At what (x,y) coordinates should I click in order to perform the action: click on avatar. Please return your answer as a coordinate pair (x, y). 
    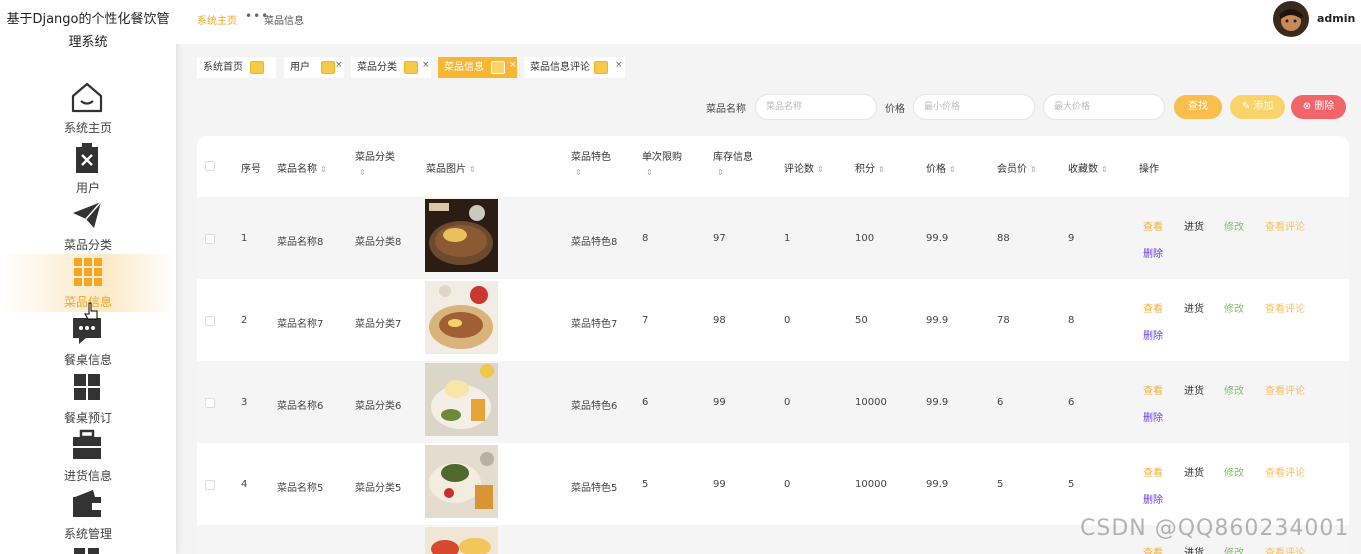
    Looking at the image, I should click on (1291, 19).